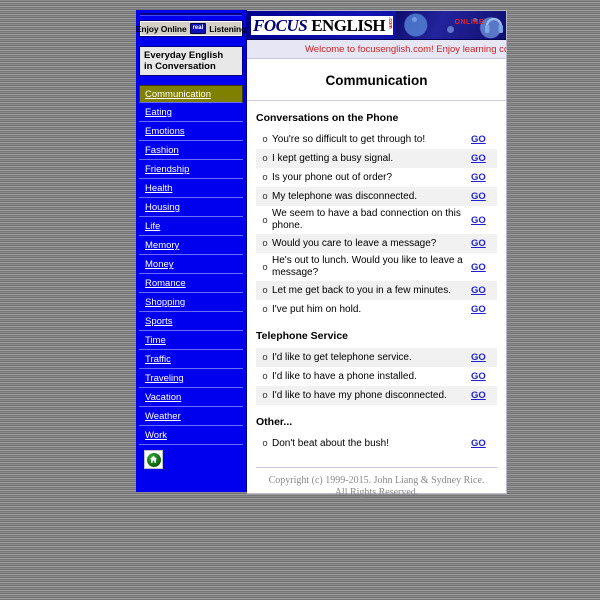  Describe the element at coordinates (162, 207) in the screenshot. I see `sidebar-item-label: Housing` at that location.